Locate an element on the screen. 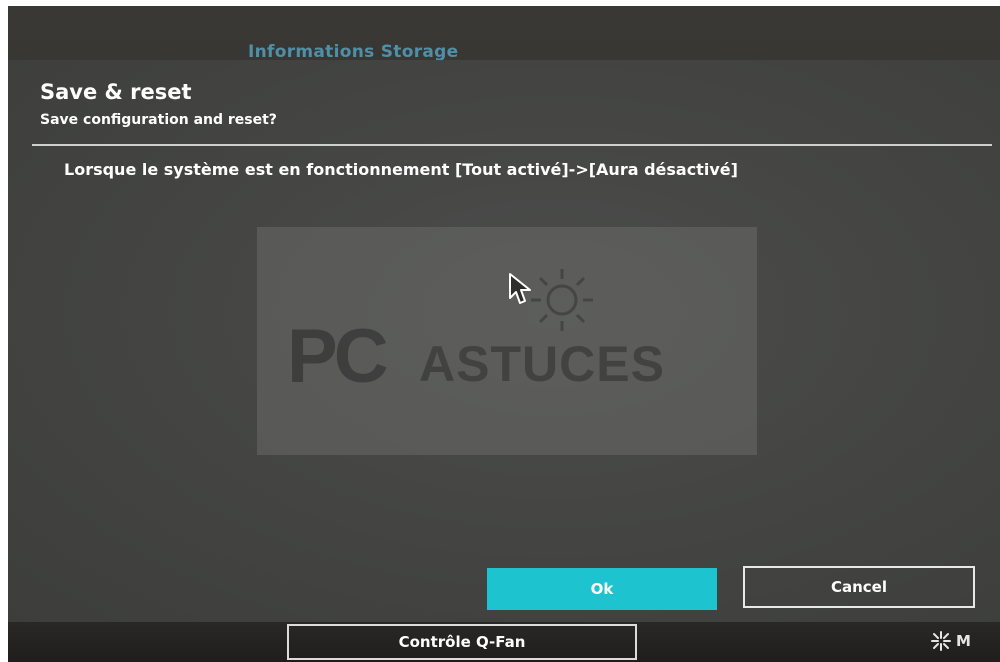 Image resolution: width=1000 pixels, height=662 pixels. mouse-cursor-icon is located at coordinates (520, 288).